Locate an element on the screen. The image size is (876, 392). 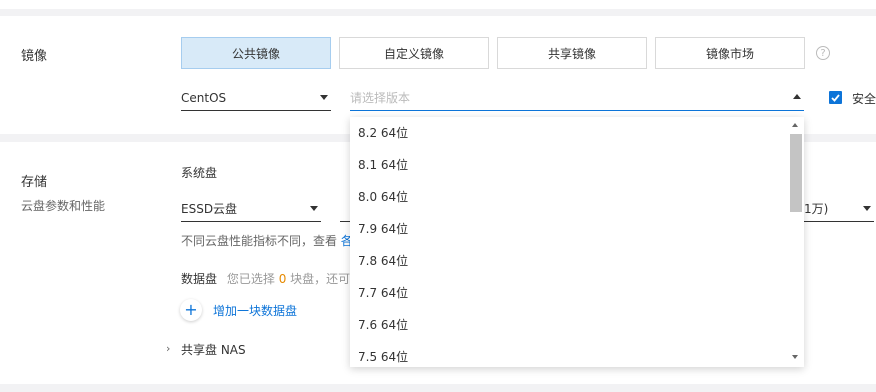
data-disk-label: 数据盘 is located at coordinates (199, 279).